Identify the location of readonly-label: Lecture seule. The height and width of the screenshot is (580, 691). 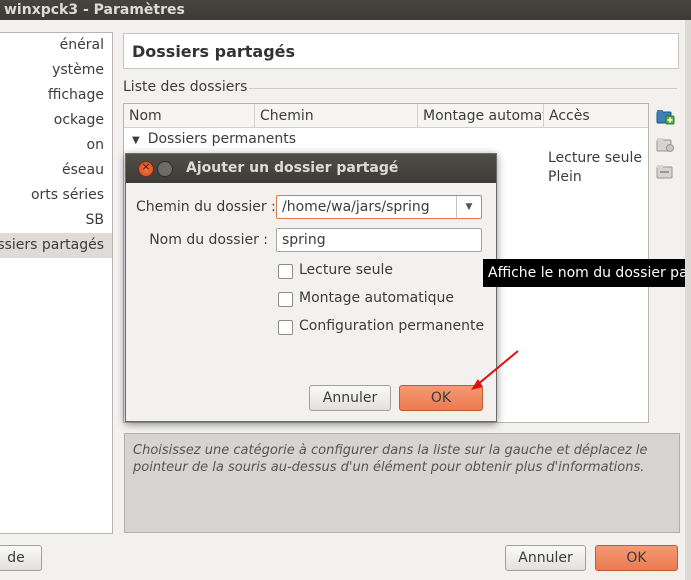
(346, 270).